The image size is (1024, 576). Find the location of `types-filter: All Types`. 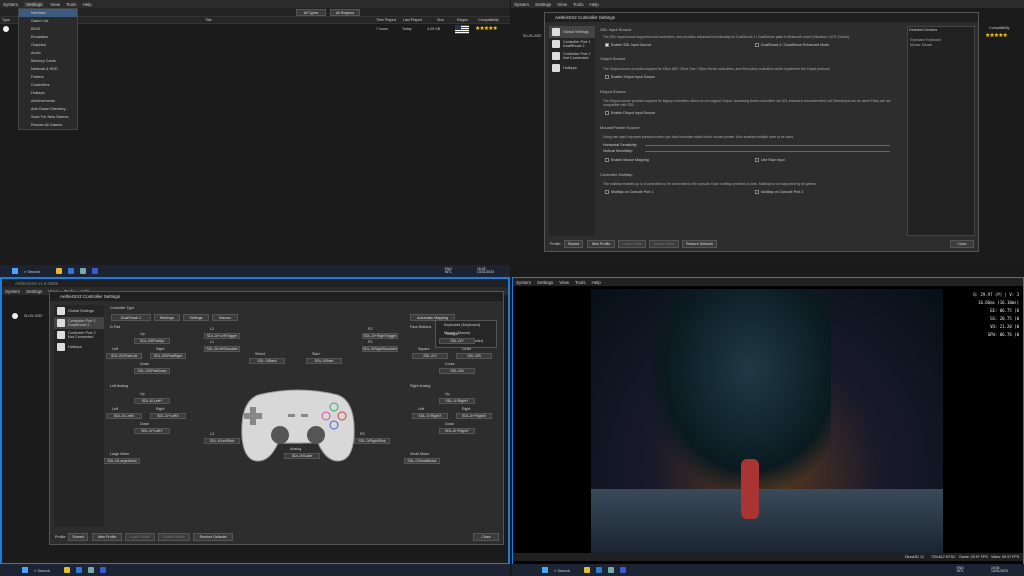

types-filter: All Types is located at coordinates (311, 12).